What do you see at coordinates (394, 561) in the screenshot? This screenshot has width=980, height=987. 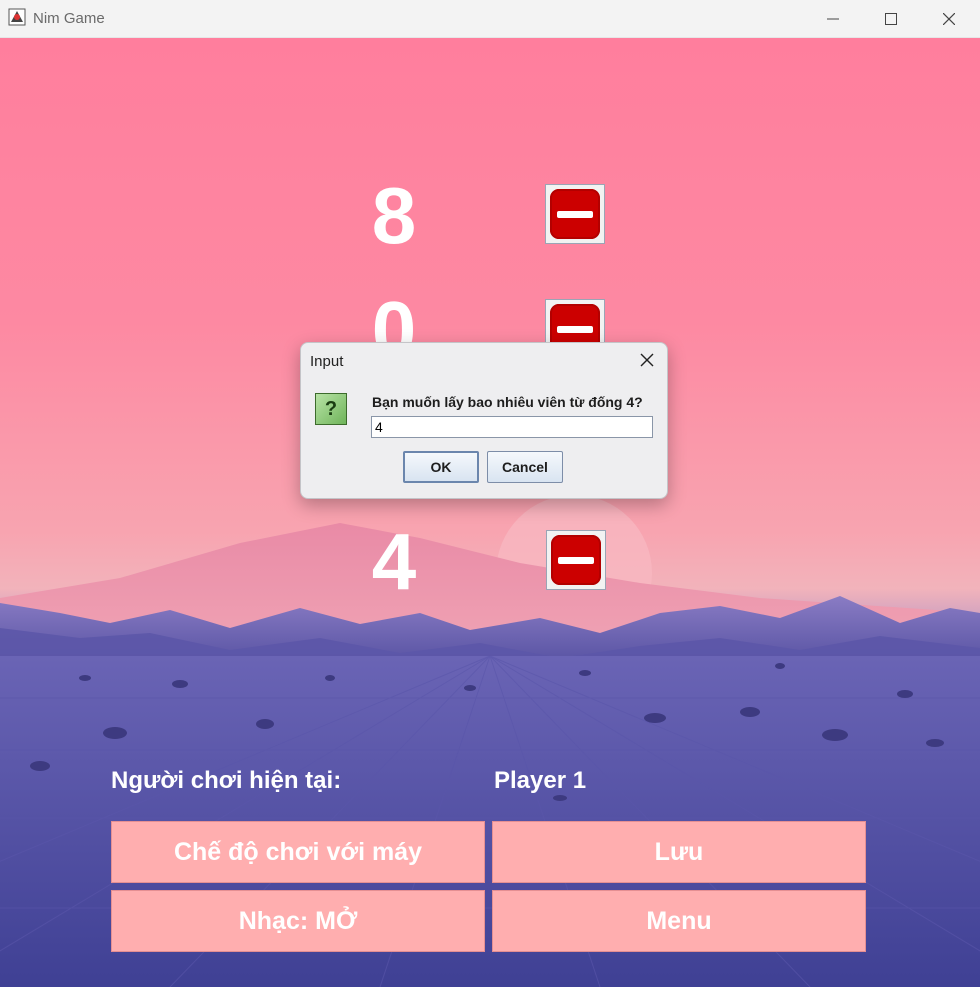 I see `pile-4-count: 4` at bounding box center [394, 561].